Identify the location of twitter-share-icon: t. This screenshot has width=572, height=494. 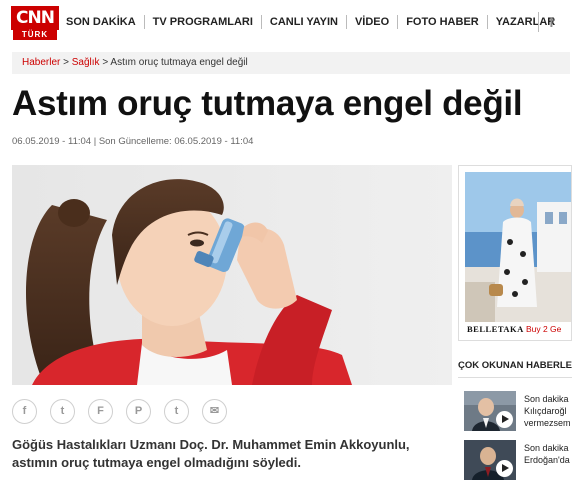
(62, 411).